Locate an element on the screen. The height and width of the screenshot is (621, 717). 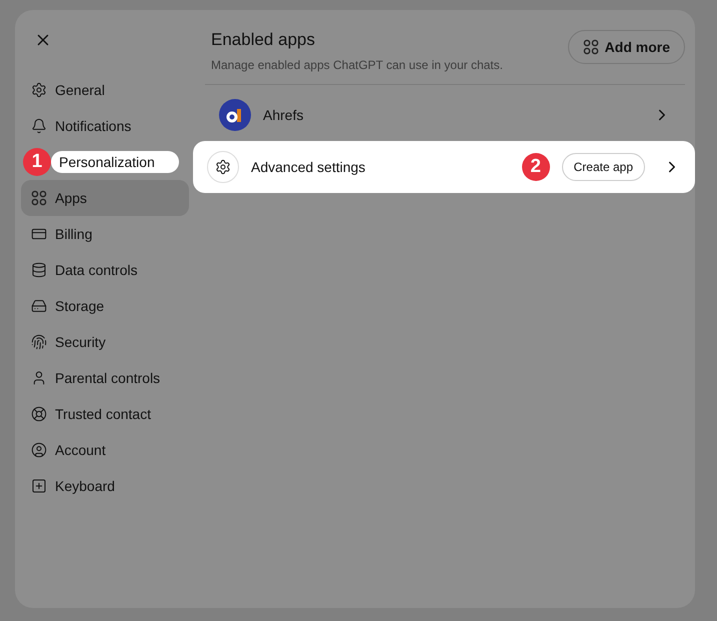
item-label: Notifications is located at coordinates (93, 126).